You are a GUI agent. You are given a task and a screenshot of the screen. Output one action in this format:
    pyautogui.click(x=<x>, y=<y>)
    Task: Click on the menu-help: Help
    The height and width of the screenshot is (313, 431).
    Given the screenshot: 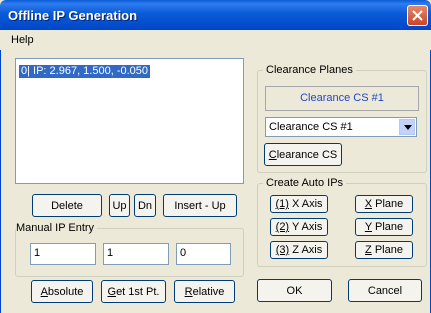 What is the action you would take?
    pyautogui.click(x=22, y=40)
    